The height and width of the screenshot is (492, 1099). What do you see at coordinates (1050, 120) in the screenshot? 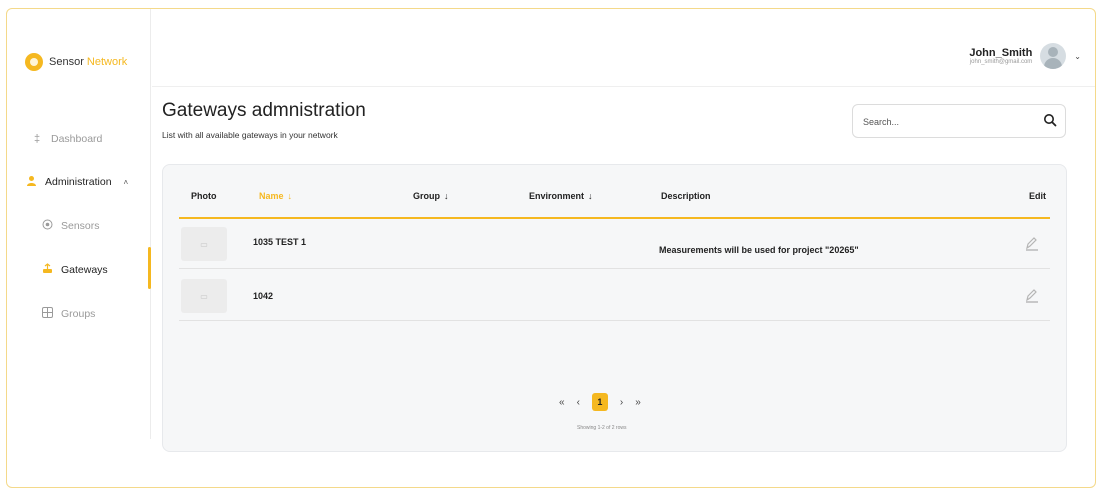
I see `search-icon` at bounding box center [1050, 120].